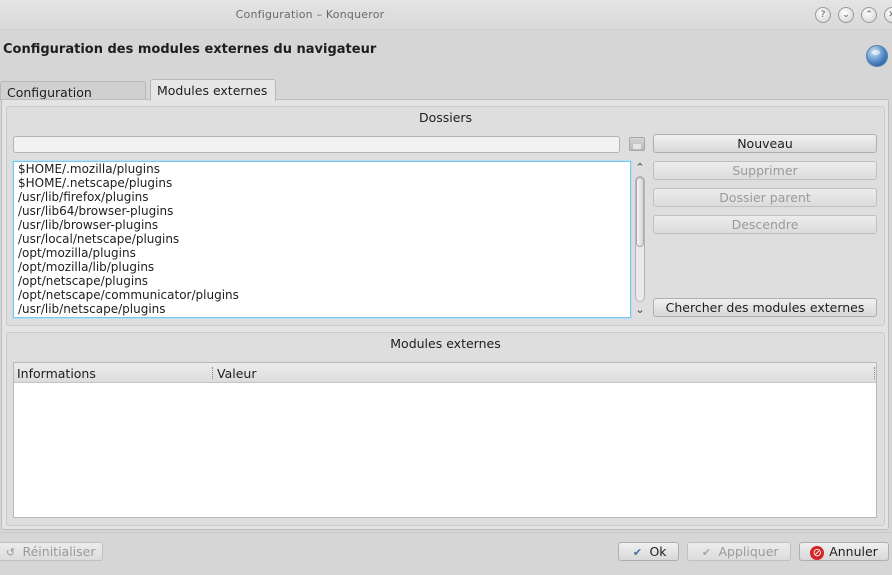 The height and width of the screenshot is (575, 892). Describe the element at coordinates (56, 373) in the screenshot. I see `column-header-informations: Informations` at that location.